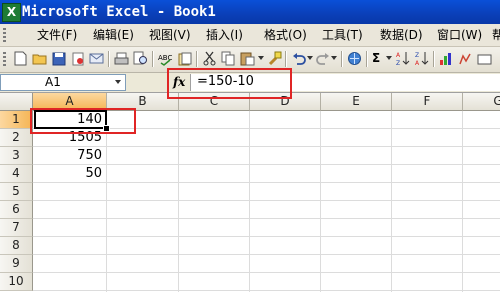 The height and width of the screenshot is (292, 500). Describe the element at coordinates (96, 58) in the screenshot. I see `email-icon` at that location.